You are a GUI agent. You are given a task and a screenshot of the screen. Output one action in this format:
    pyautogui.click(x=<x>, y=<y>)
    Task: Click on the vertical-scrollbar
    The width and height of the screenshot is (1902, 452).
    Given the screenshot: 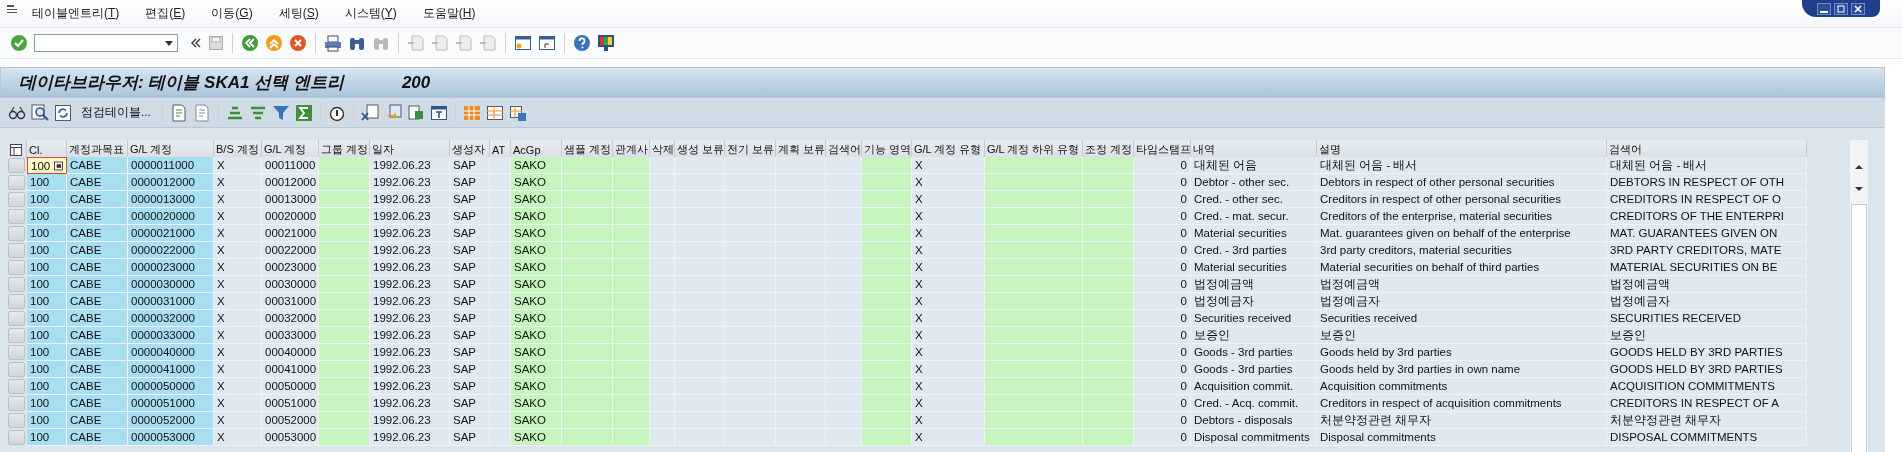 What is the action you would take?
    pyautogui.click(x=1859, y=296)
    